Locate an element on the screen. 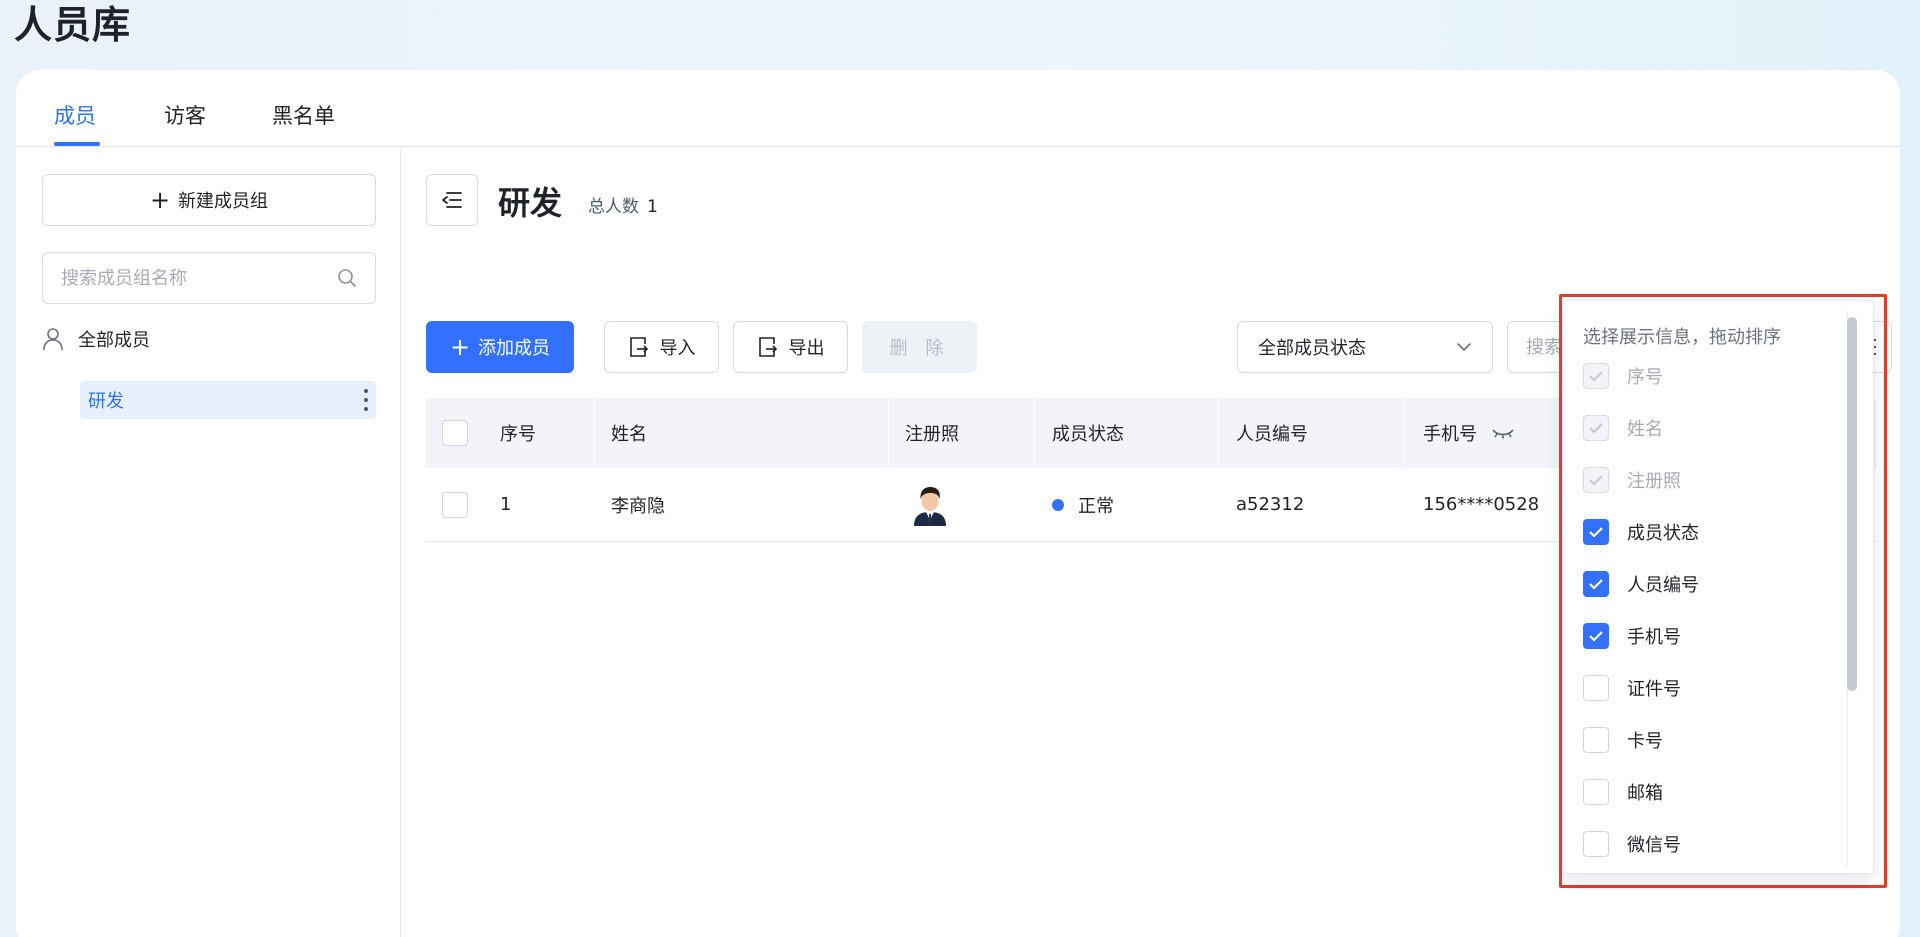 The image size is (1920, 937). page-title: 人员库 is located at coordinates (73, 25).